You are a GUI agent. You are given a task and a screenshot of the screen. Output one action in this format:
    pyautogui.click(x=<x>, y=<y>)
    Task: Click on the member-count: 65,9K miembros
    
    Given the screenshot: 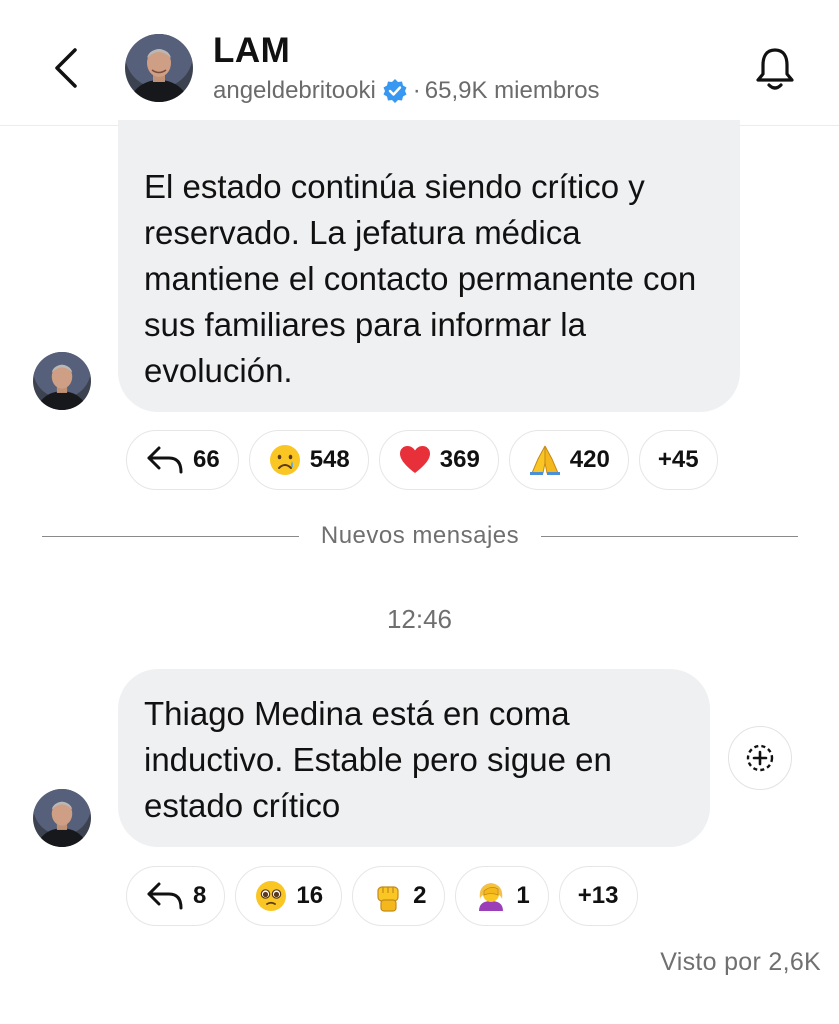 What is the action you would take?
    pyautogui.click(x=512, y=90)
    